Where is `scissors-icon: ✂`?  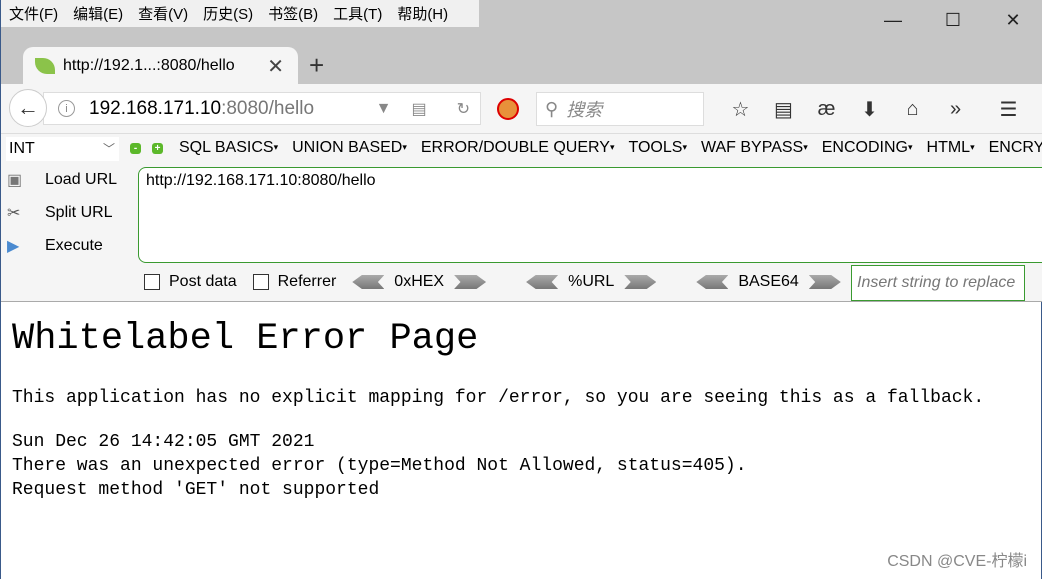 scissors-icon: ✂ is located at coordinates (14, 213).